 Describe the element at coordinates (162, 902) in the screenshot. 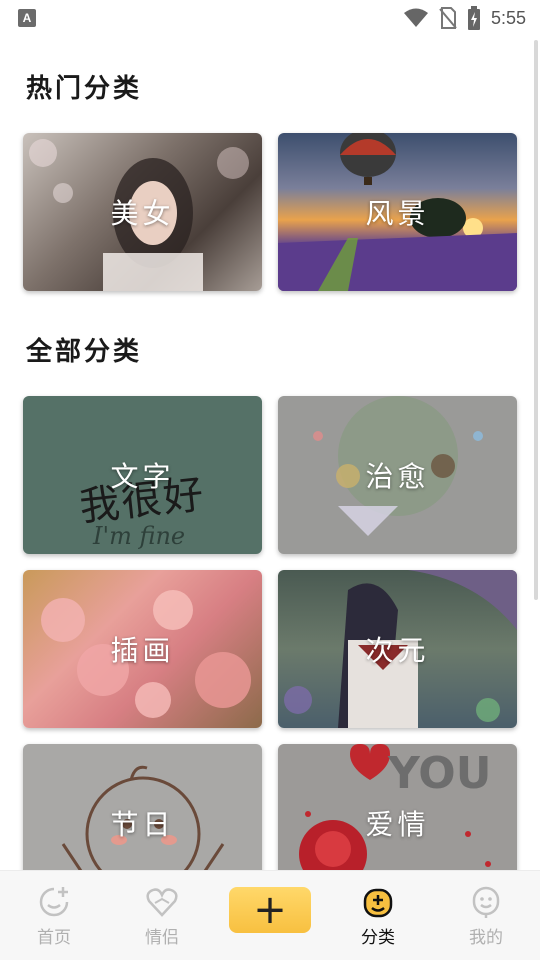

I see `heart-icon` at that location.